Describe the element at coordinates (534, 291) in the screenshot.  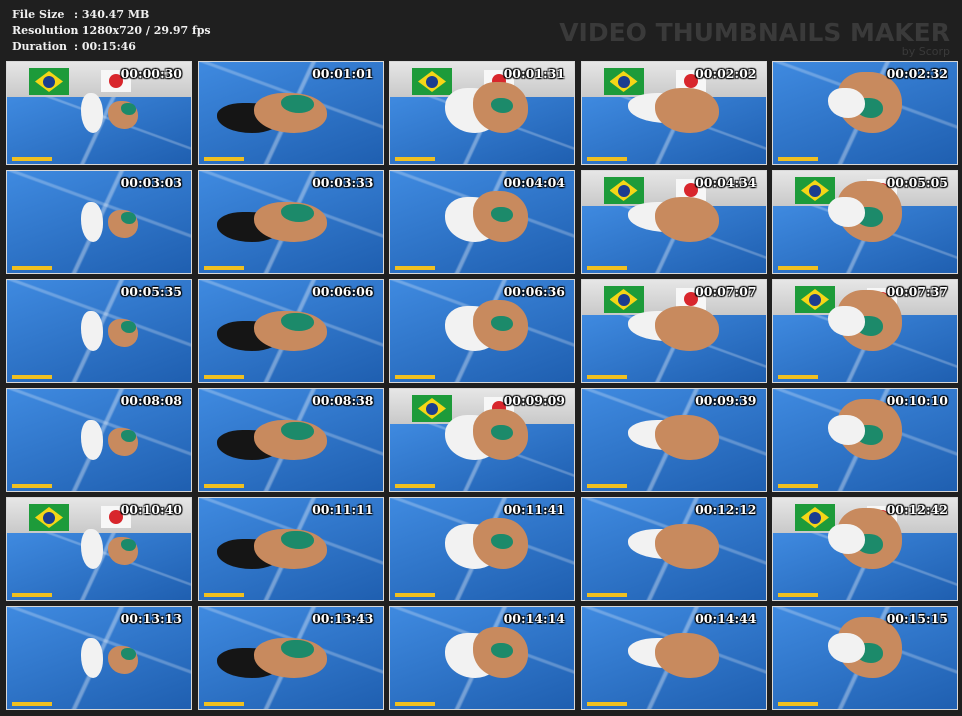
I see `thumbnail-timestamp: 00:06:36` at that location.